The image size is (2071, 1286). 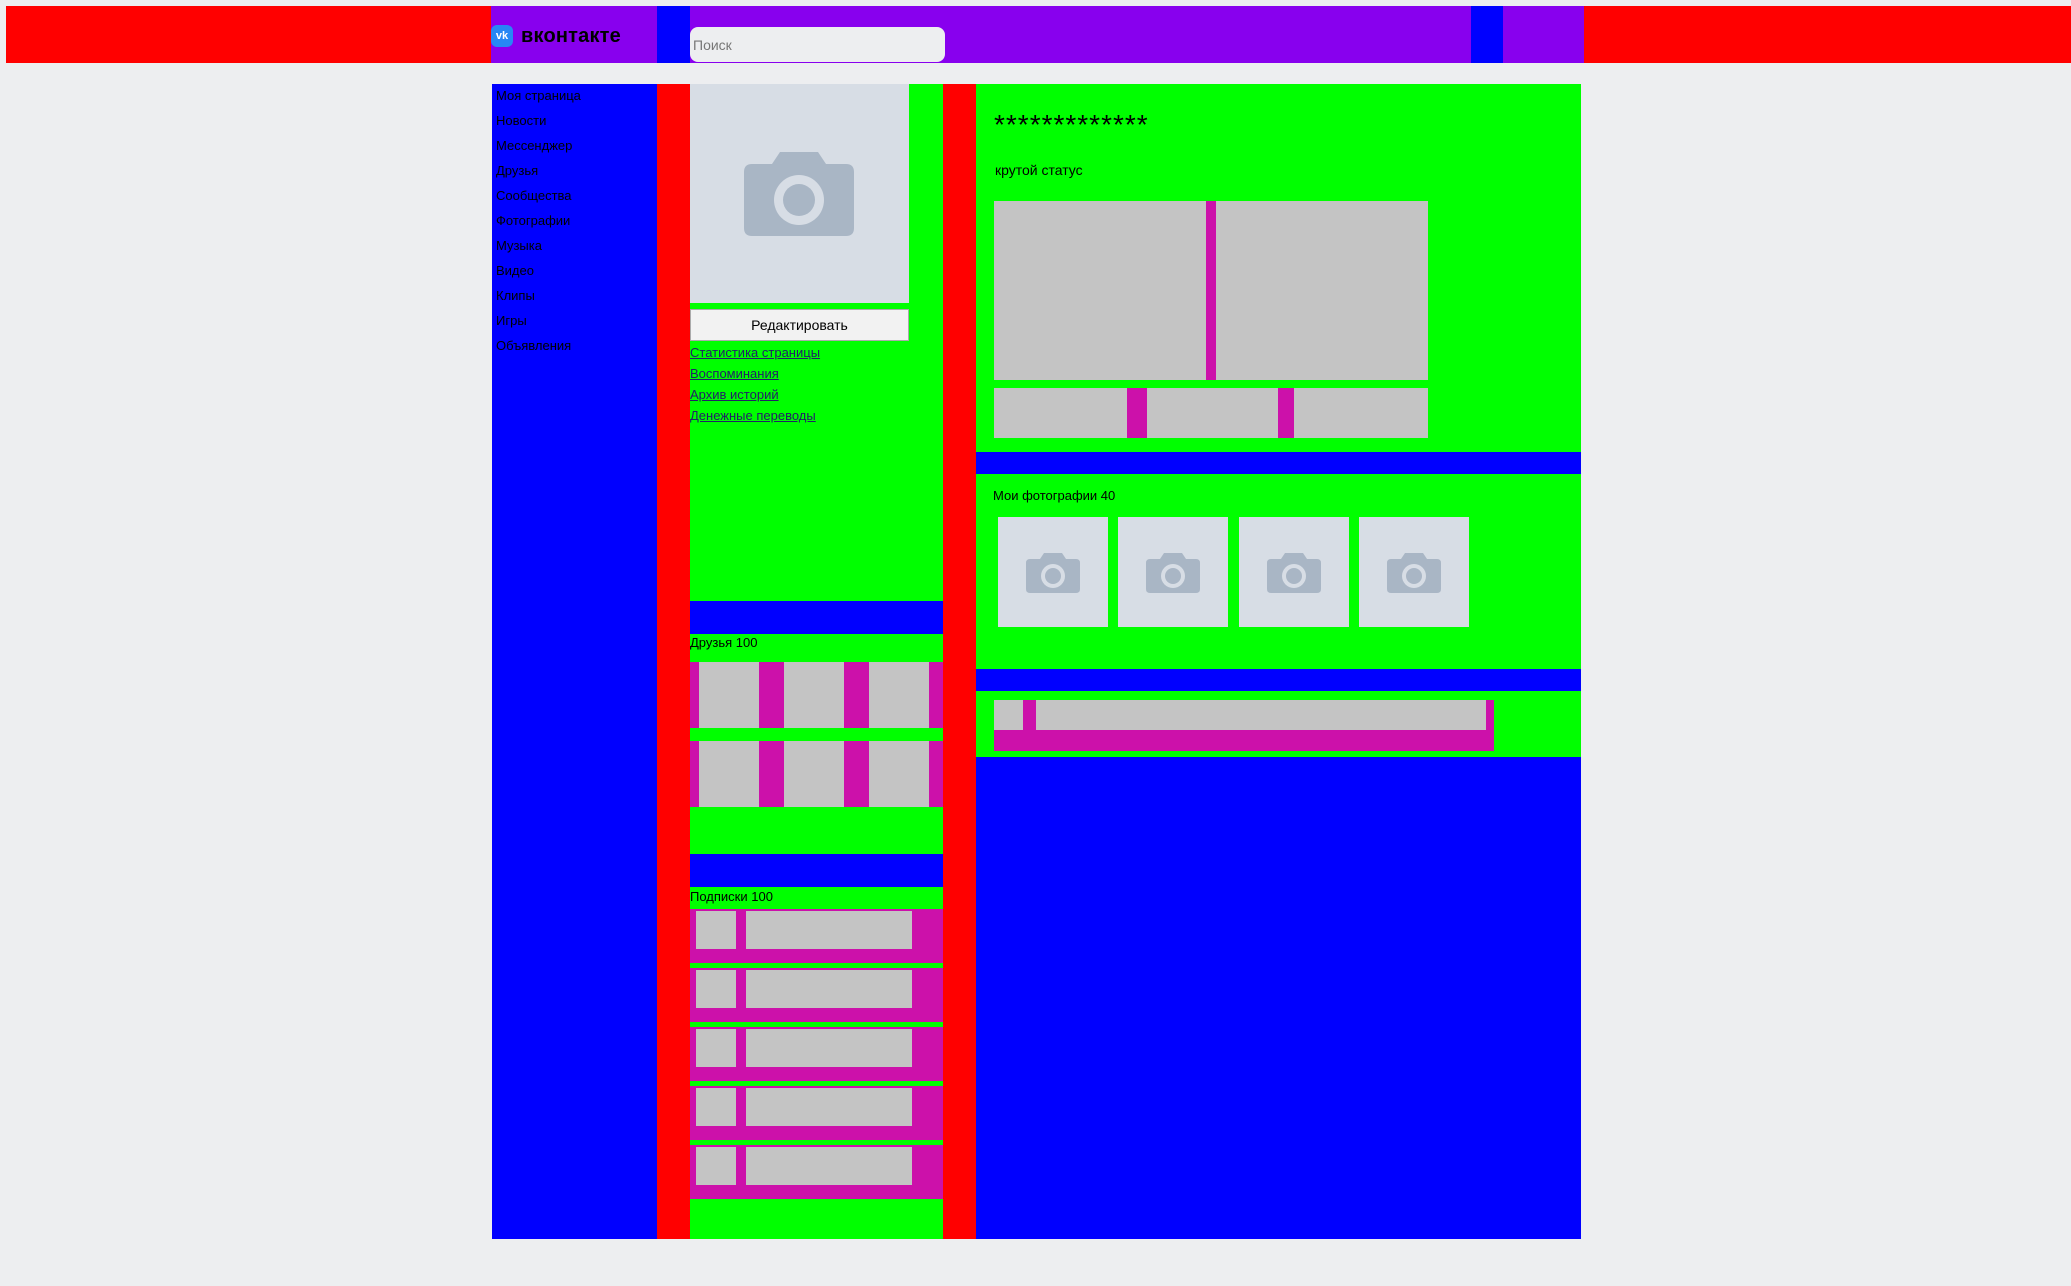 I want to click on header-inner, so click(x=1037, y=34).